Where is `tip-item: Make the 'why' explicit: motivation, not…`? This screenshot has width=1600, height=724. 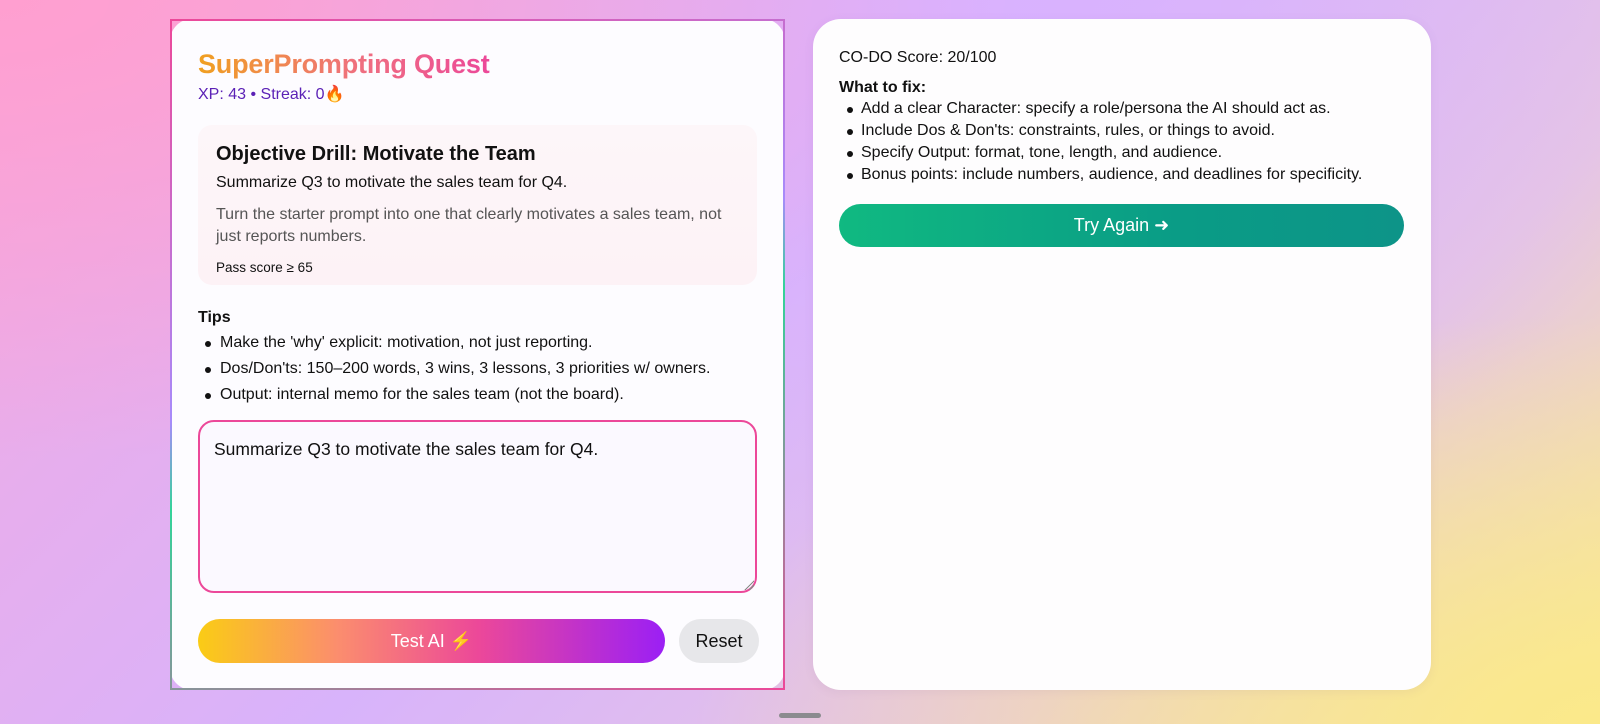
tip-item: Make the 'why' explicit: motivation, not… is located at coordinates (457, 343).